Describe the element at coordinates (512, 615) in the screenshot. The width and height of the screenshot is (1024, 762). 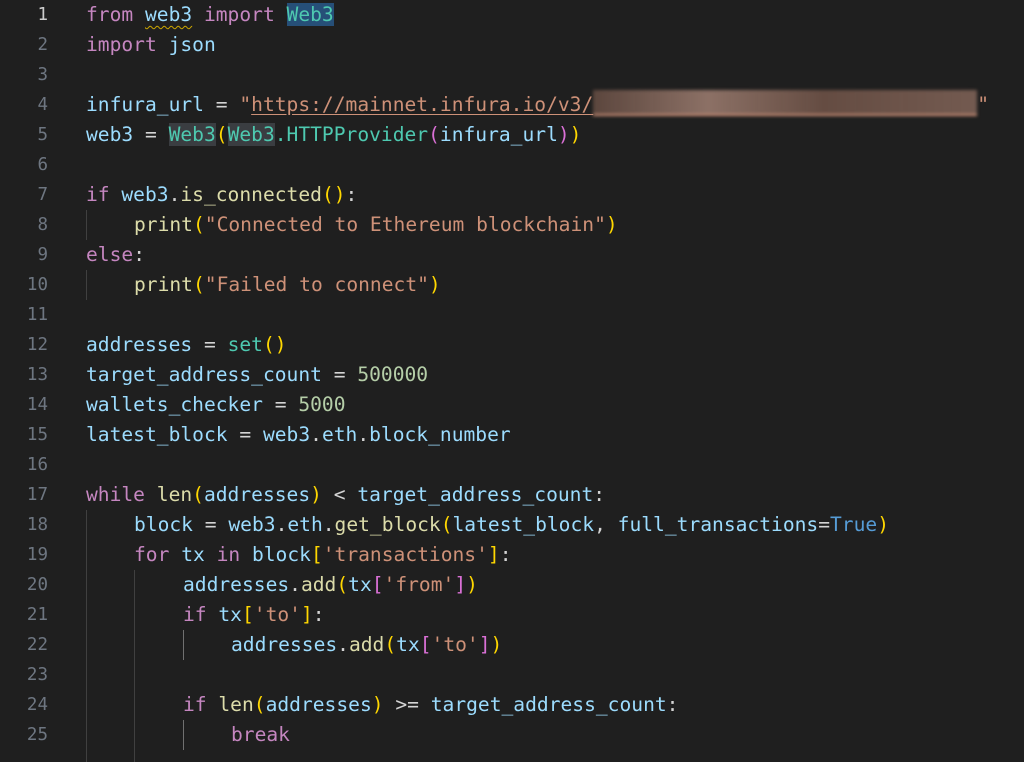
I see `code-line: 21 if tx['to']:` at that location.